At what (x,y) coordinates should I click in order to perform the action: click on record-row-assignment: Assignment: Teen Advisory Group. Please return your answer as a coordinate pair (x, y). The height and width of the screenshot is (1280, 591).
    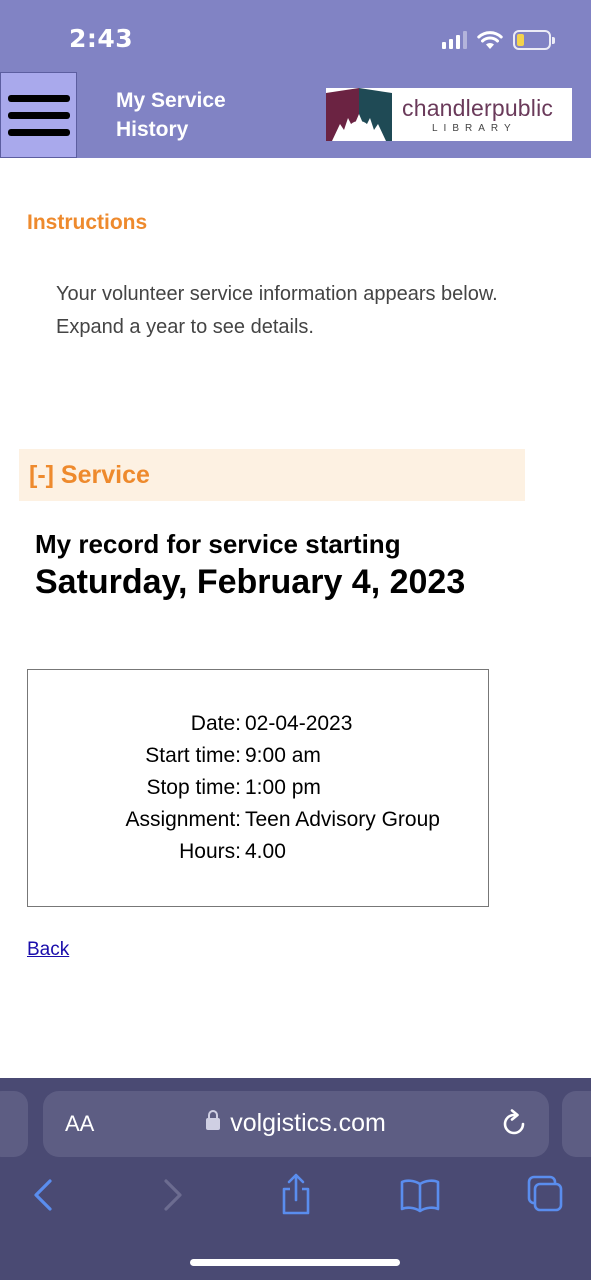
    Looking at the image, I should click on (258, 820).